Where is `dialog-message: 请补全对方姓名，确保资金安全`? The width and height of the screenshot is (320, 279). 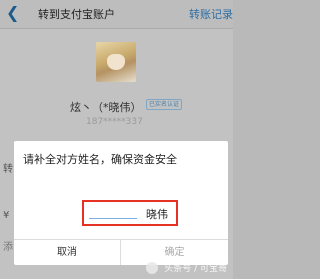
dialog-message: 请补全对方姓名，确保资金安全 is located at coordinates (100, 159).